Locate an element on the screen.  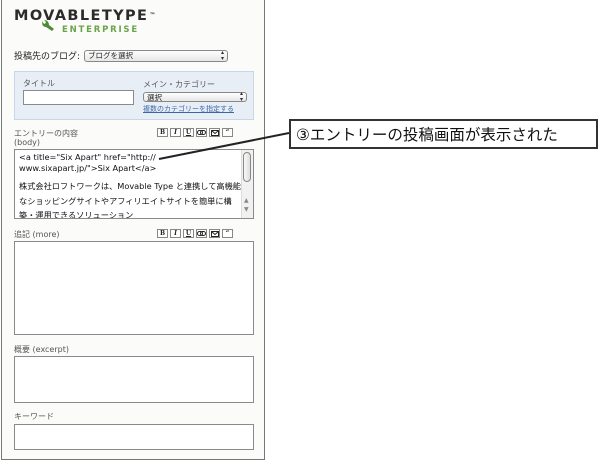
annotation-callout: ③エントリーの投稿画面が表示された is located at coordinates (443, 134).